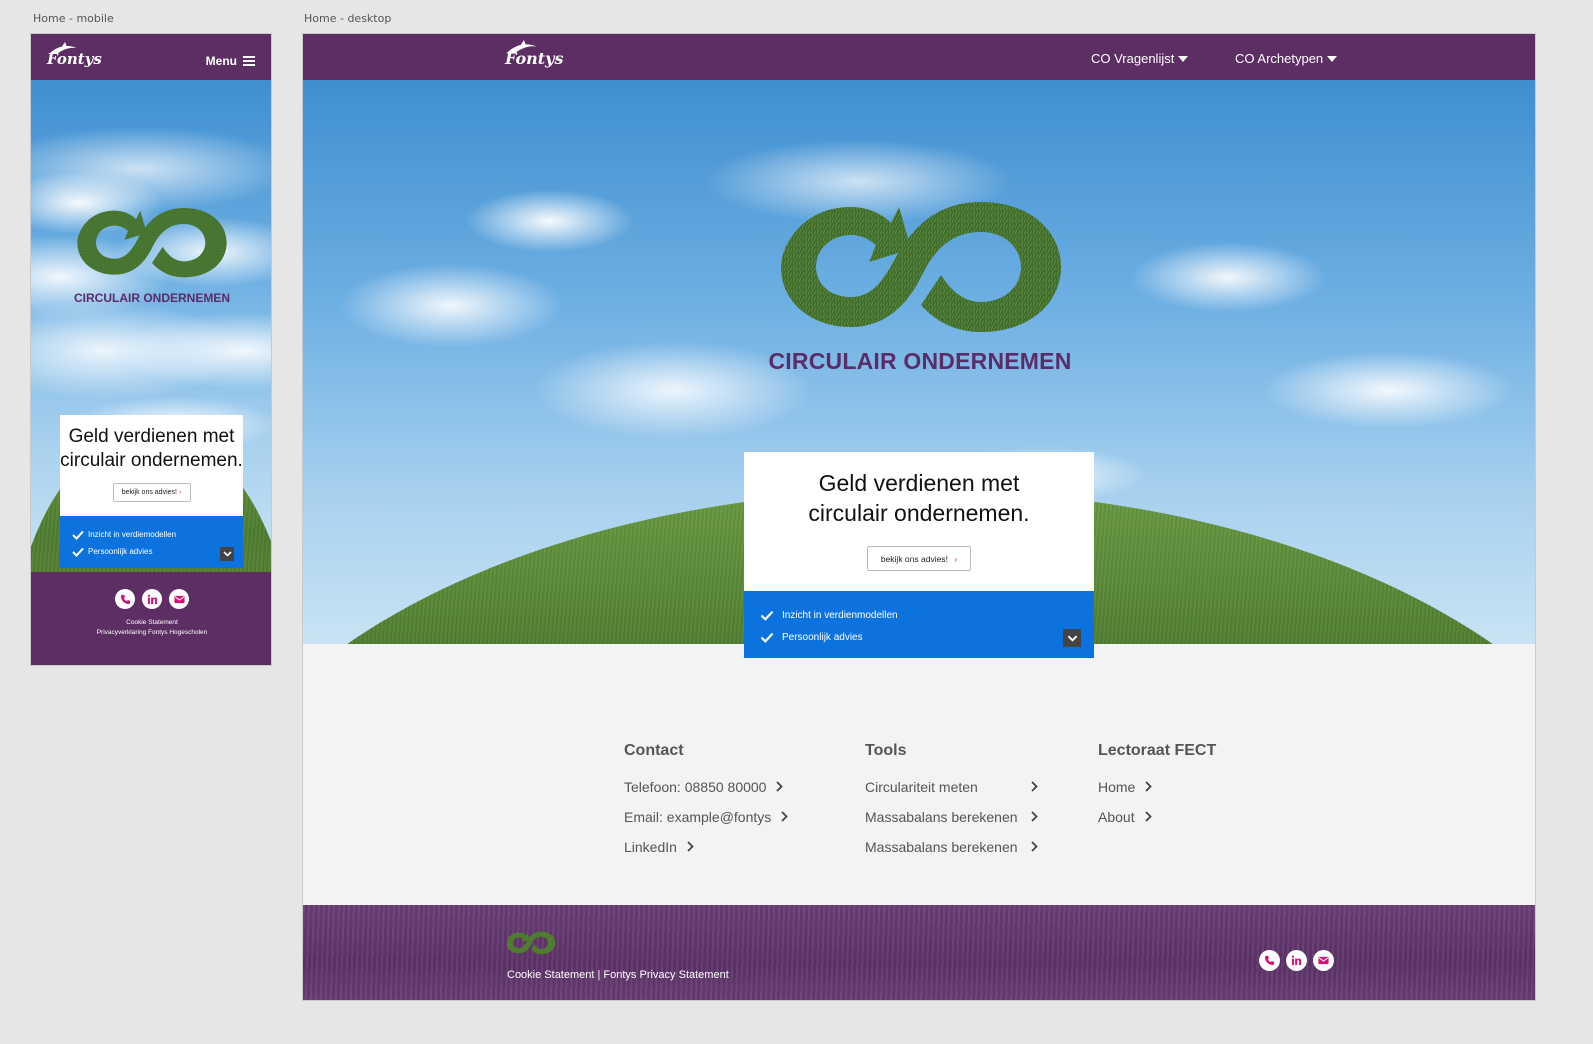  I want to click on footer-link: Home, so click(1157, 794).